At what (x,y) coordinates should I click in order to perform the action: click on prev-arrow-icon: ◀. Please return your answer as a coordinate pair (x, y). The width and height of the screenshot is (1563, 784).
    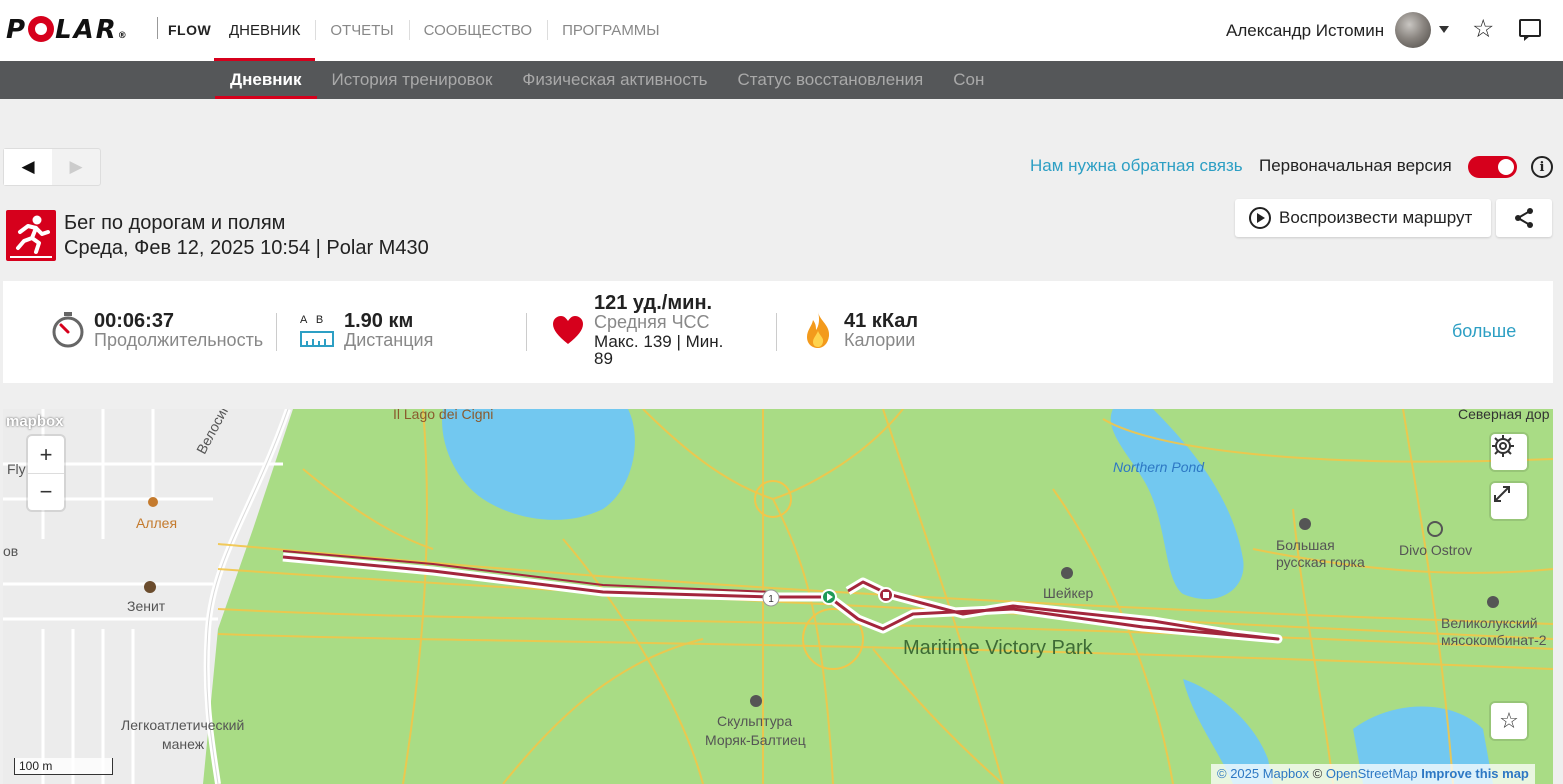
    Looking at the image, I should click on (28, 167).